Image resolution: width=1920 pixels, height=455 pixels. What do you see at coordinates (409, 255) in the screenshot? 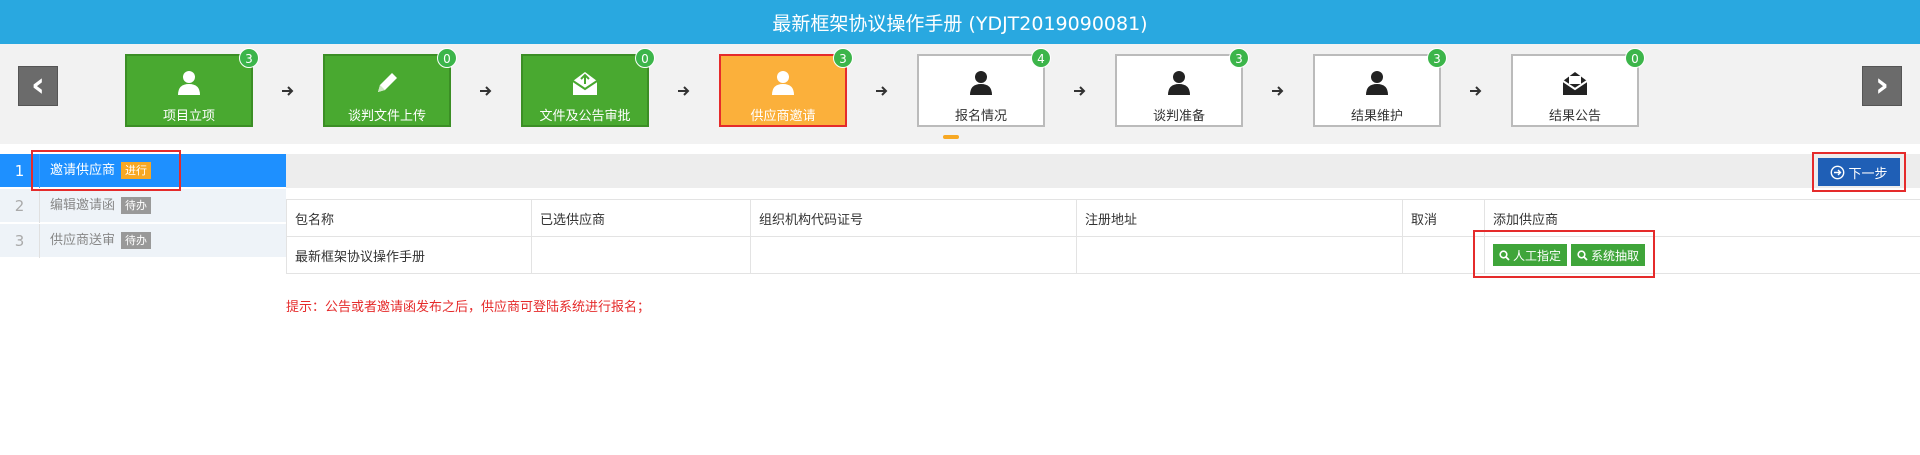
I see `package-name-cell: 最新框架协议操作手册` at bounding box center [409, 255].